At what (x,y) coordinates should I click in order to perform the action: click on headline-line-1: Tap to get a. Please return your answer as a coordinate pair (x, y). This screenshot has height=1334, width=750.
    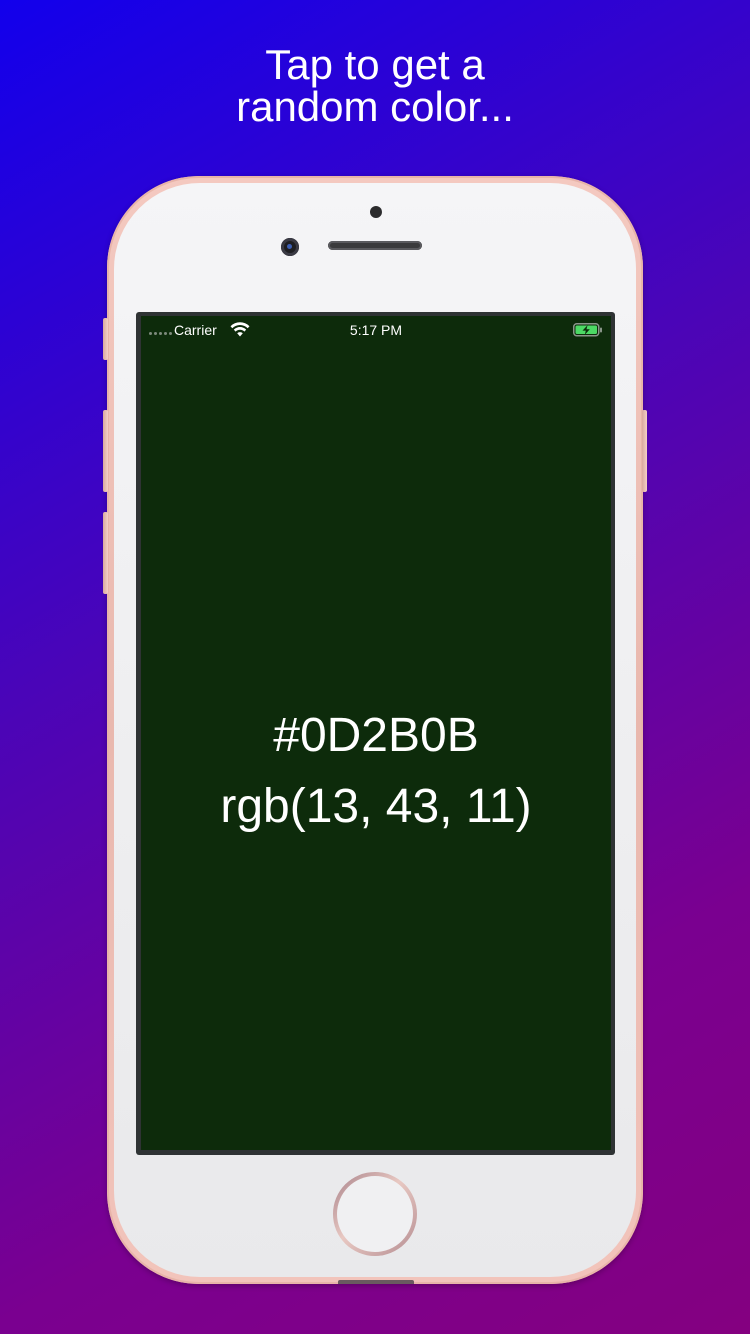
    Looking at the image, I should click on (375, 64).